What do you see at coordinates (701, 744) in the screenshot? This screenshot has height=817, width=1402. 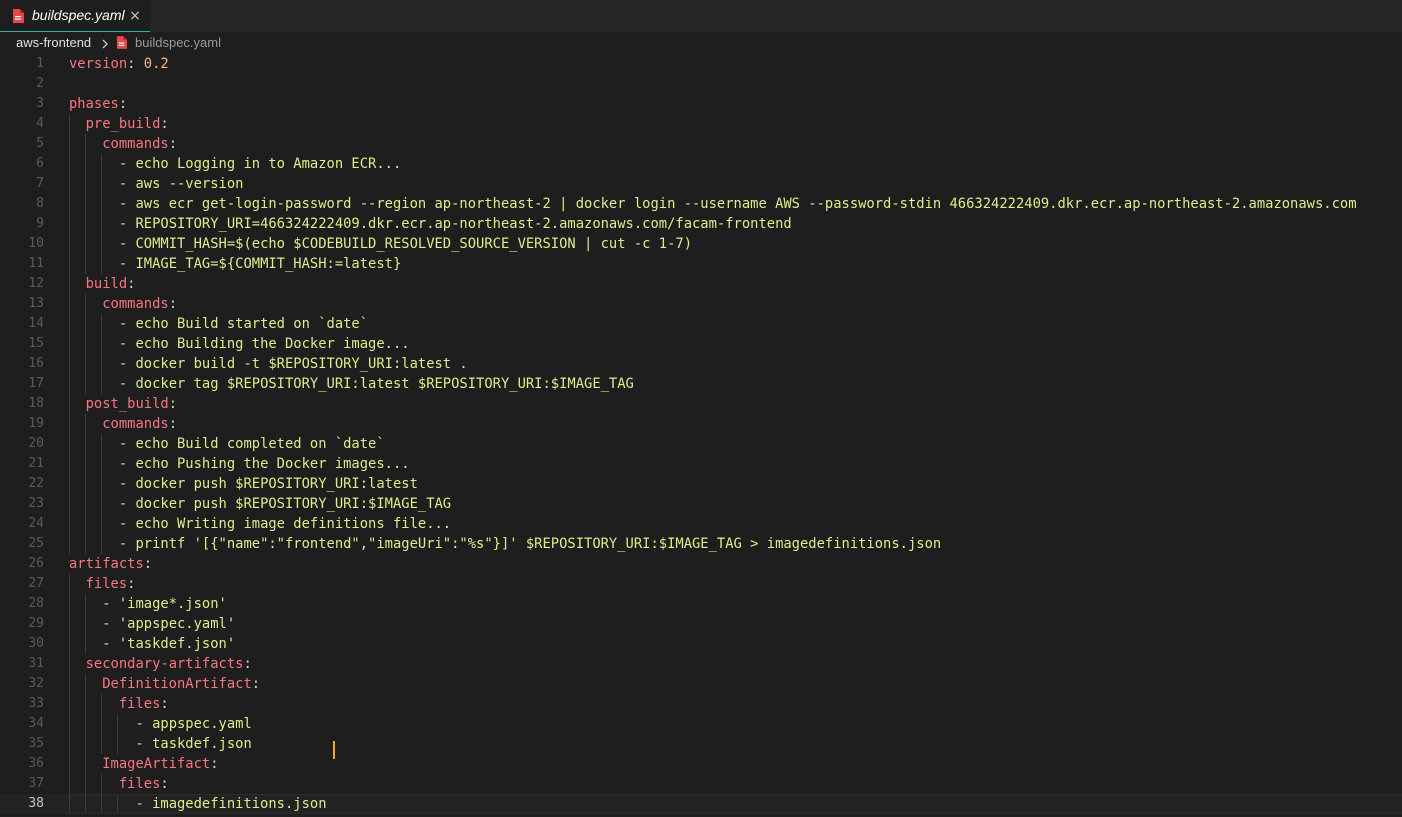 I see `code-line: 35 - taskdef.json` at bounding box center [701, 744].